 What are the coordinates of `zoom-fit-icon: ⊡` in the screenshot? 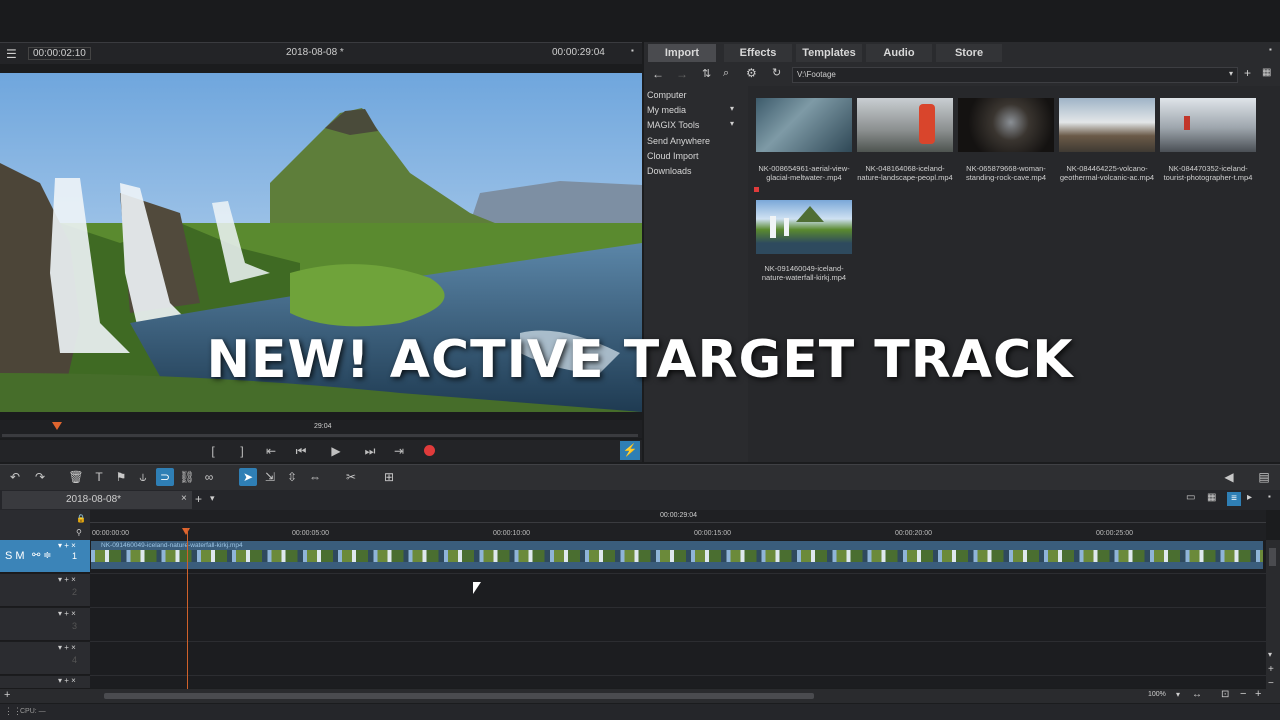 It's located at (1225, 694).